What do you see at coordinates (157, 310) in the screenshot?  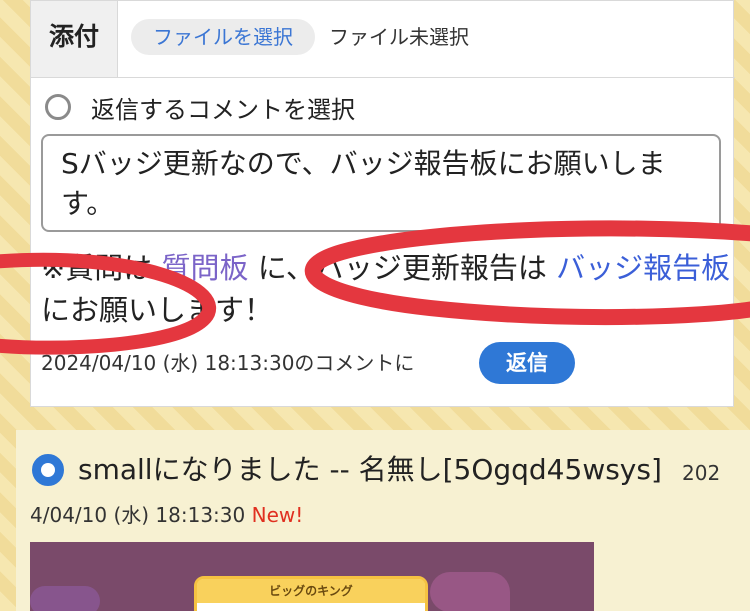 I see `notice-suffix: にお願いします！` at bounding box center [157, 310].